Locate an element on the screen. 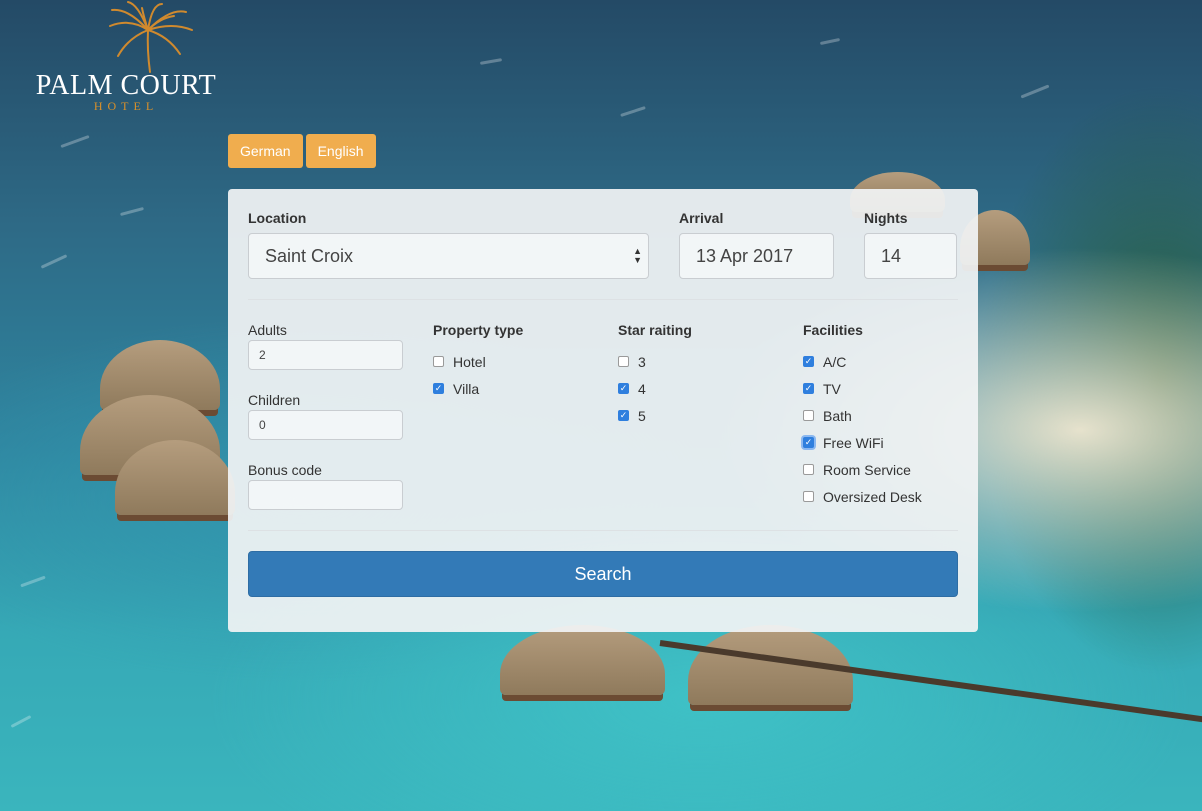  star-3-label: 3 is located at coordinates (642, 361).